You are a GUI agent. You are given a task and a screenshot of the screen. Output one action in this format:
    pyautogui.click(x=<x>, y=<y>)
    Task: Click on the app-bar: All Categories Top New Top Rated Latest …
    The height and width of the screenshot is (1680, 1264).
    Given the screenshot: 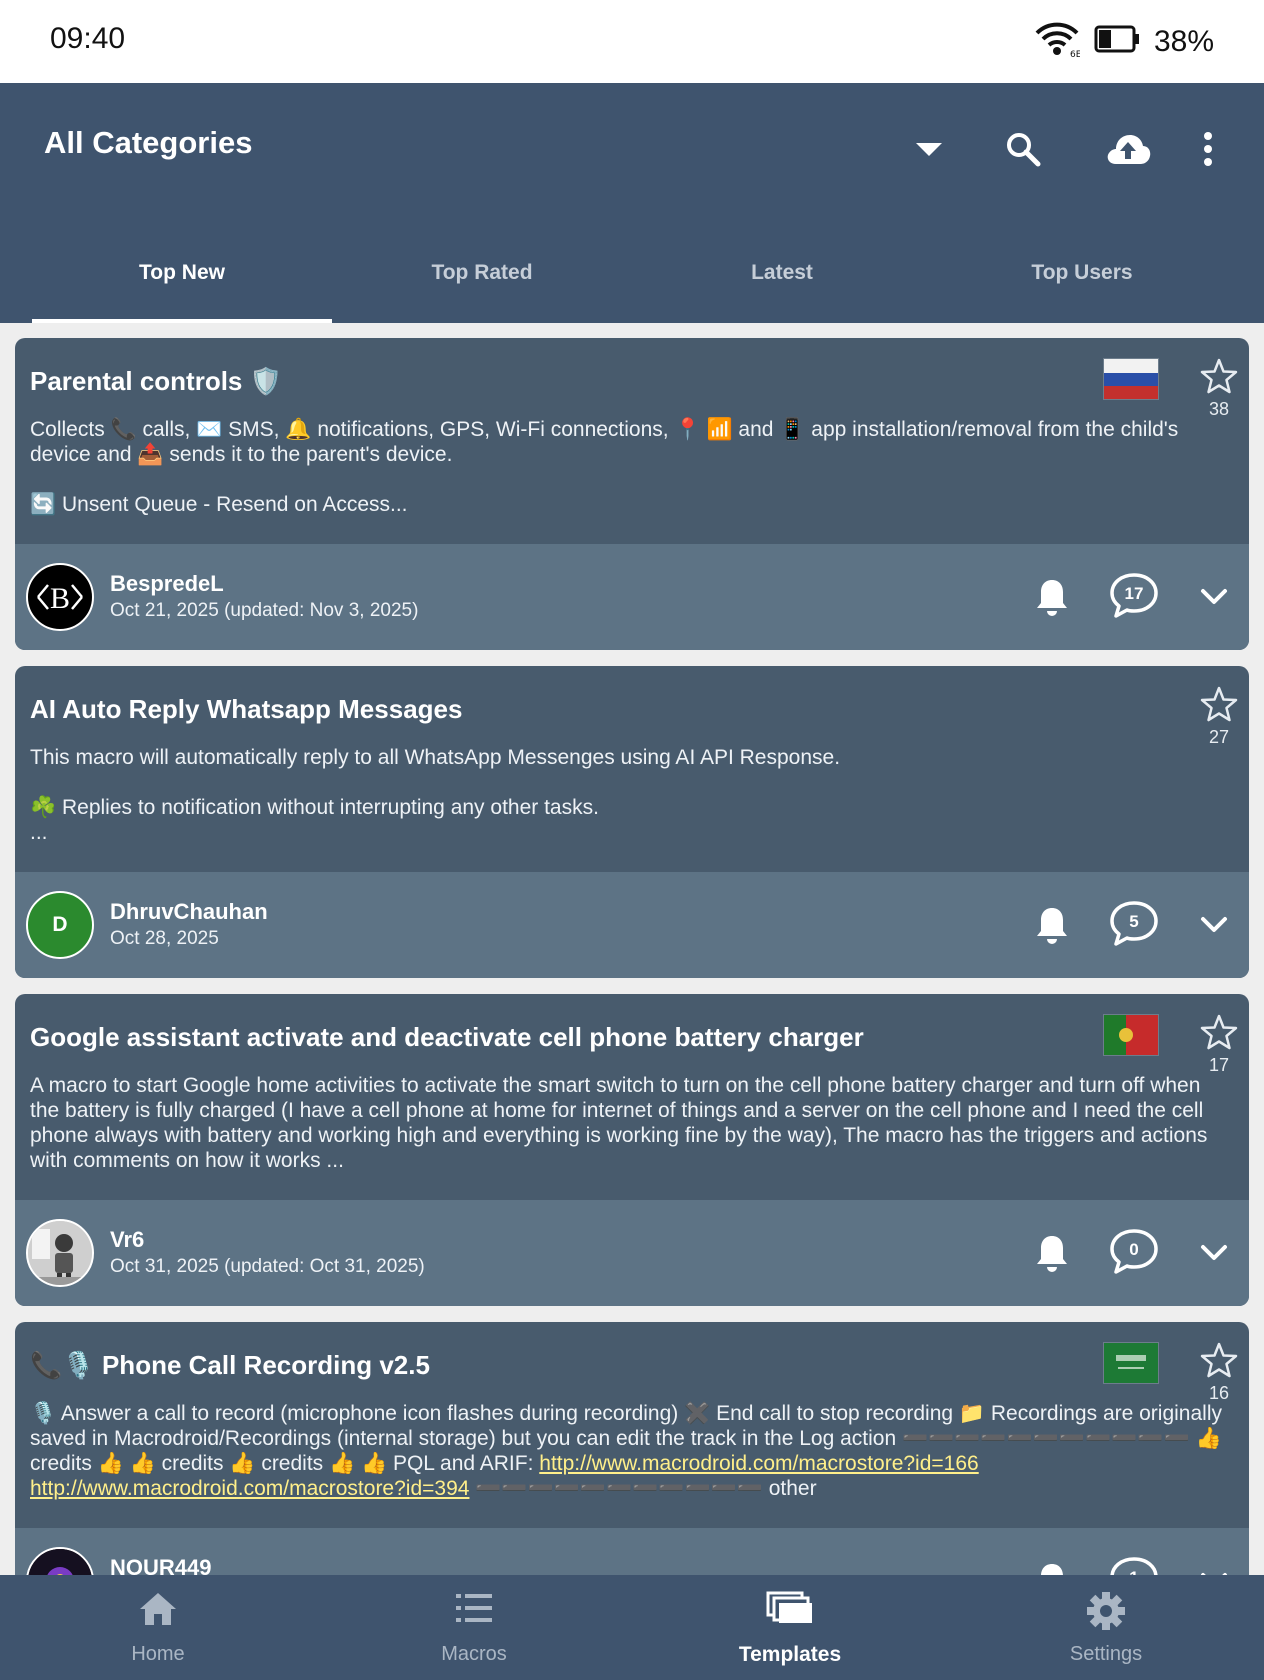 What is the action you would take?
    pyautogui.click(x=632, y=203)
    